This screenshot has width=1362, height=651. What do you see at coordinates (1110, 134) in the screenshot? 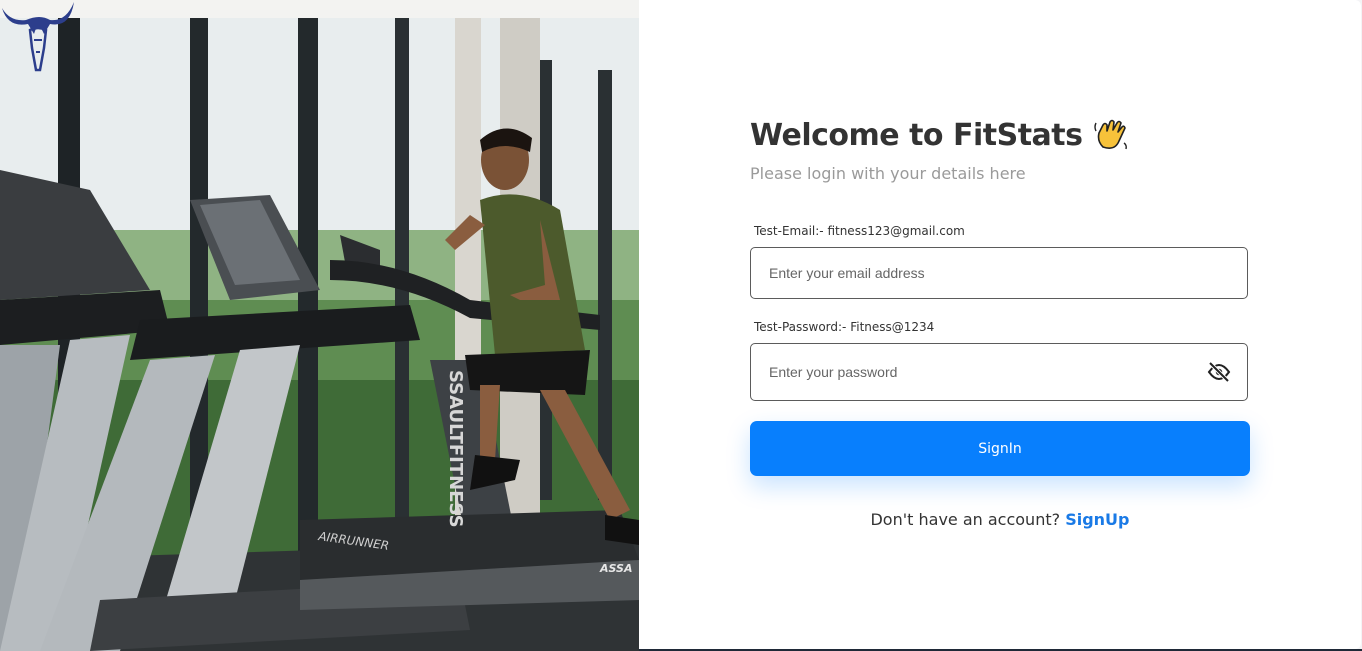
I see `waving-hand-emoji-icon` at bounding box center [1110, 134].